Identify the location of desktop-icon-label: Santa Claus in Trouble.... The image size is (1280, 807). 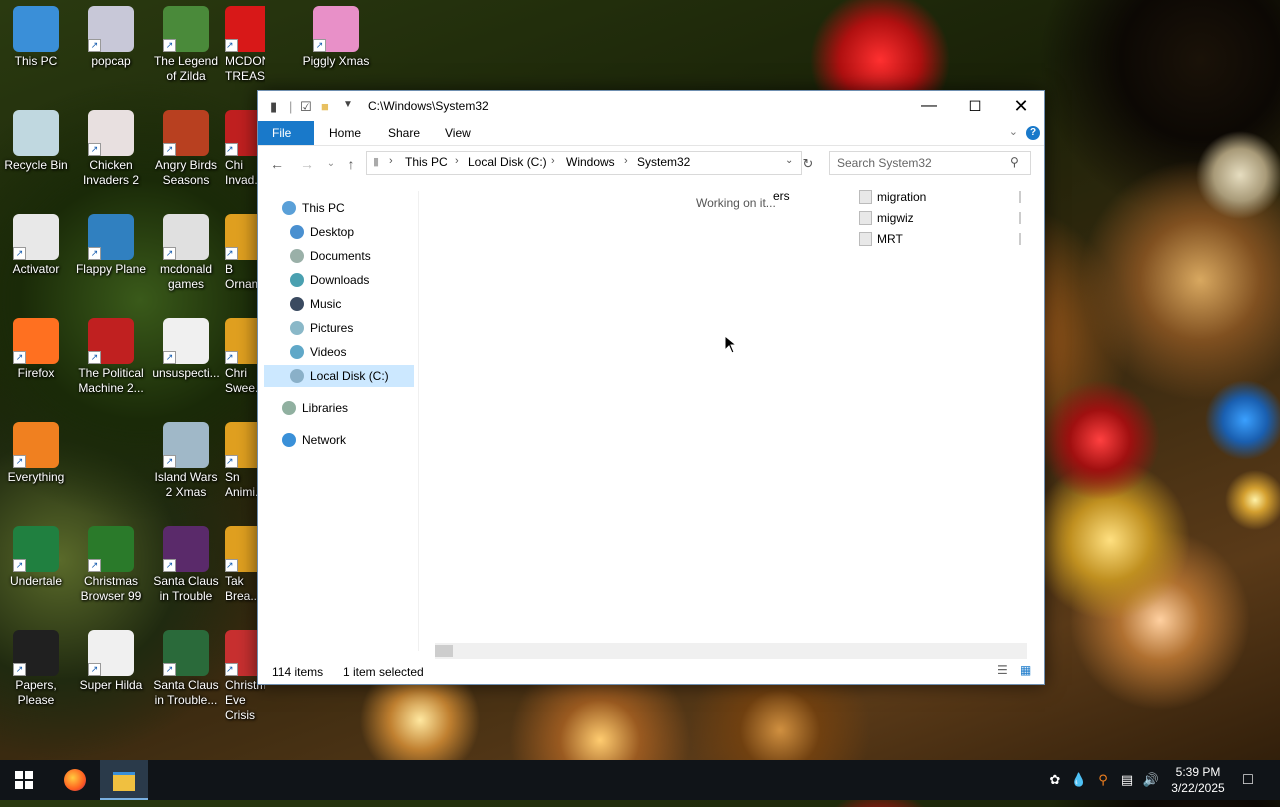
(186, 692).